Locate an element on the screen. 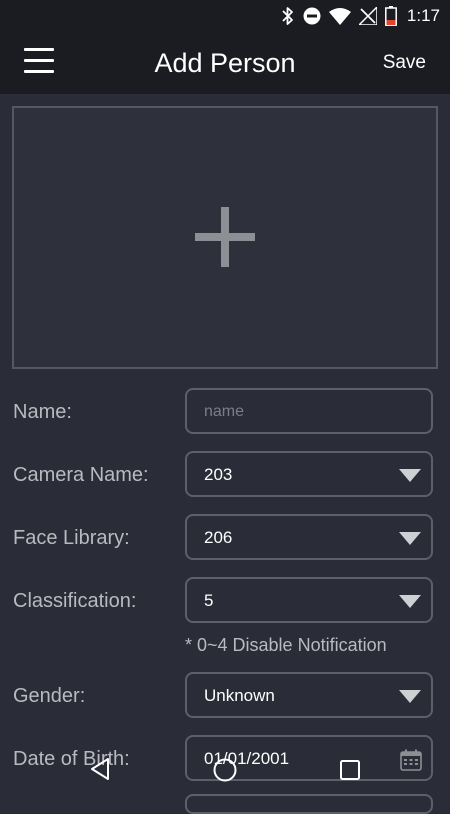 This screenshot has height=814, width=450. camera-name-label: Camera Name: is located at coordinates (81, 475).